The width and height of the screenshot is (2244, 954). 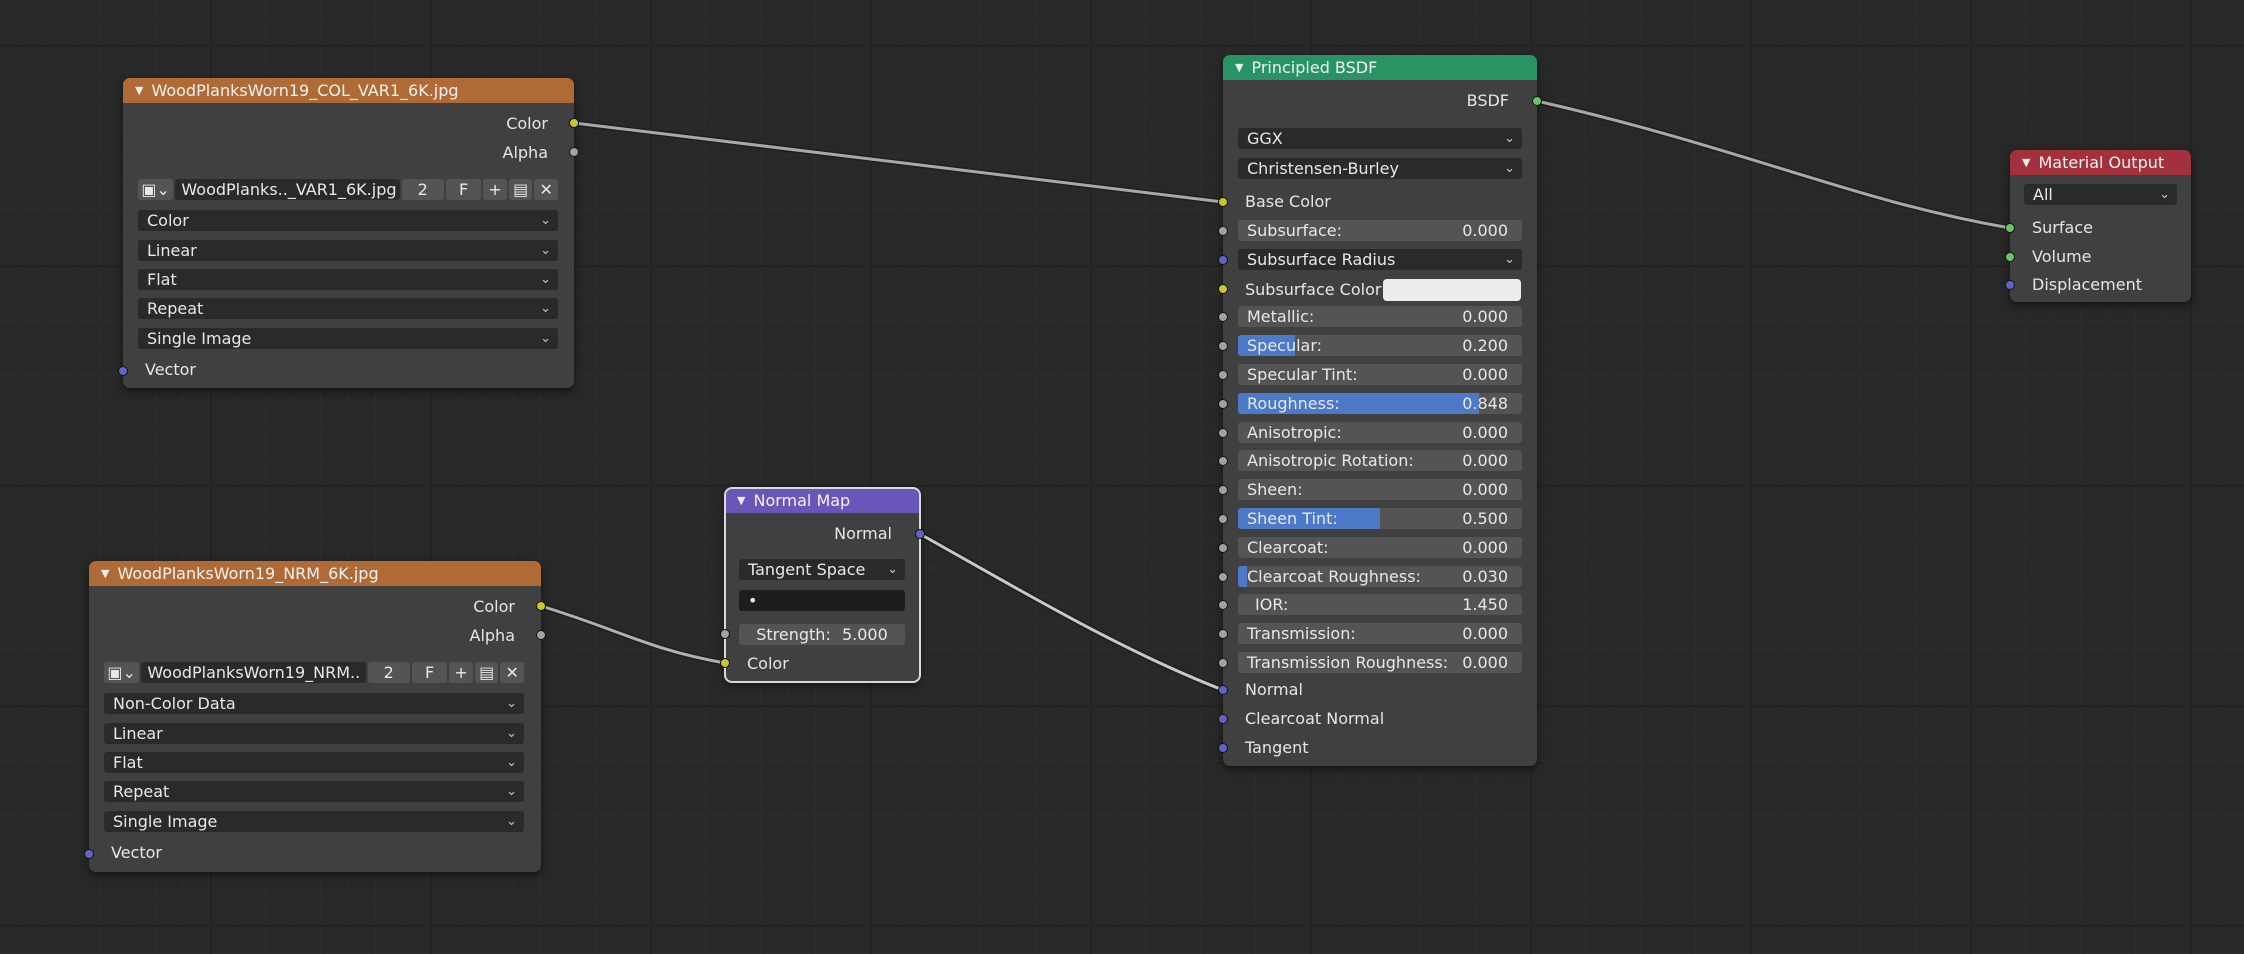 What do you see at coordinates (822, 600) in the screenshot?
I see `uv-map-field: •` at bounding box center [822, 600].